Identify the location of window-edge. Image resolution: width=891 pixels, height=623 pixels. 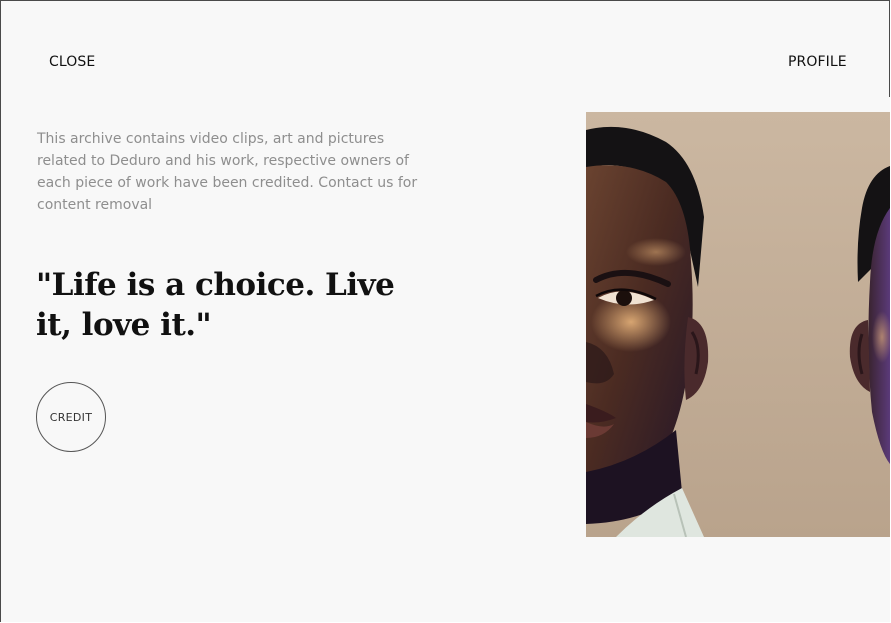
(889, 49).